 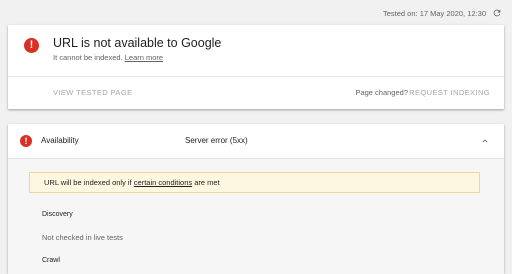 I want to click on availability-label: Availability, so click(x=60, y=140).